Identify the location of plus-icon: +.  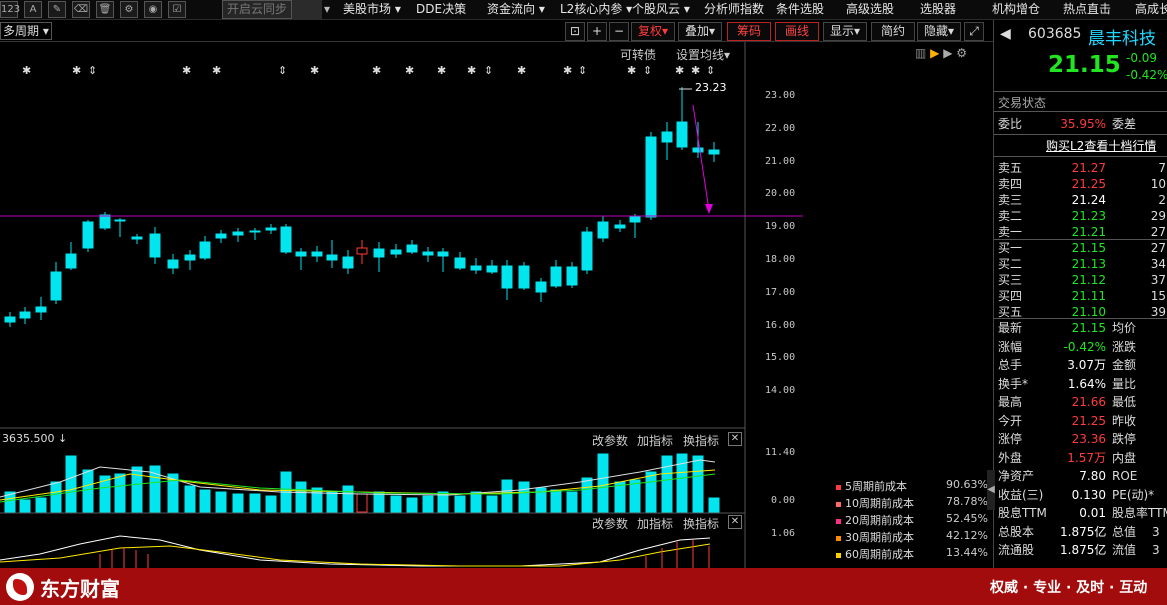
(597, 31).